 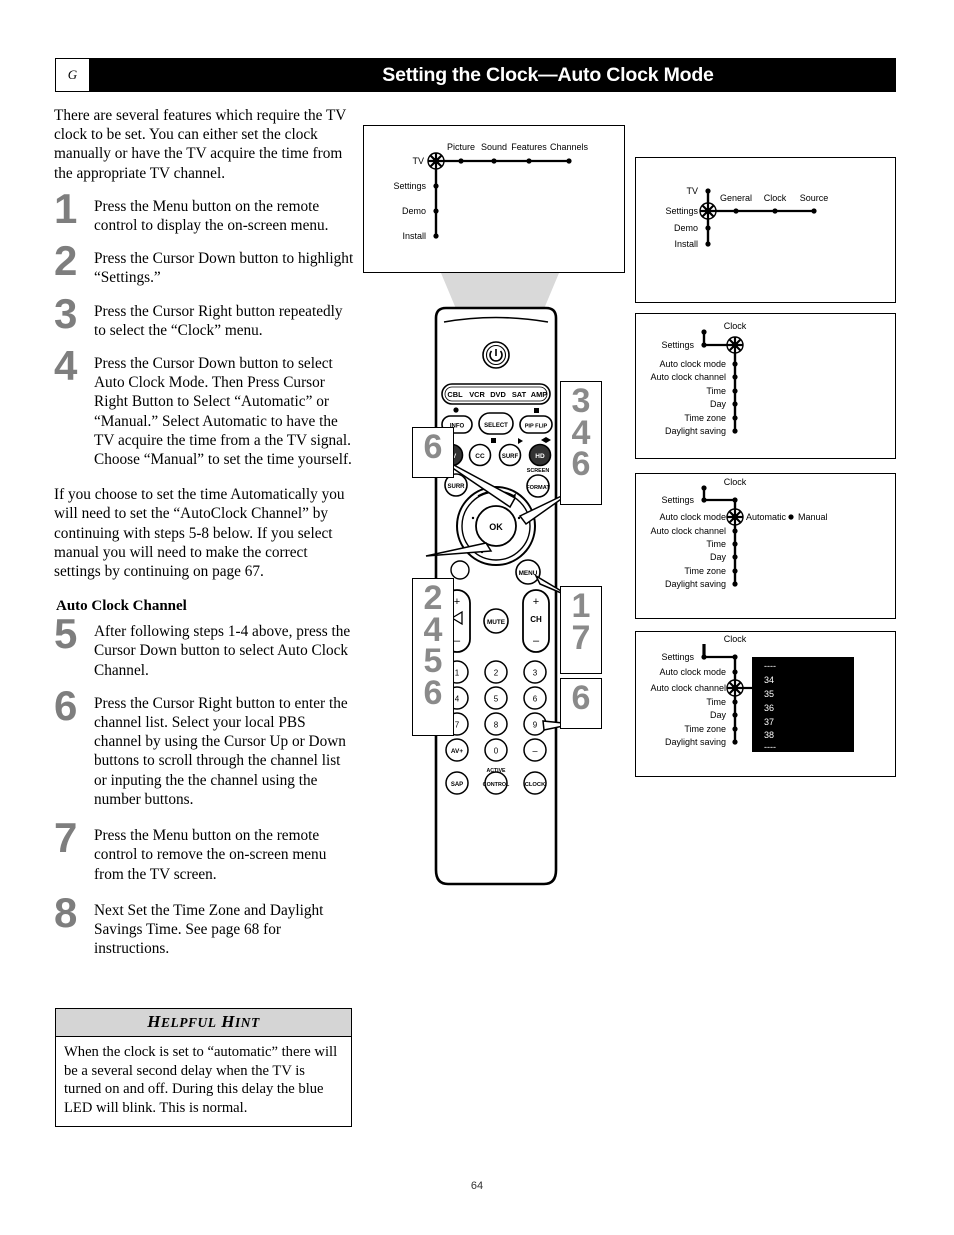 What do you see at coordinates (536, 410) in the screenshot?
I see `indicator-square` at bounding box center [536, 410].